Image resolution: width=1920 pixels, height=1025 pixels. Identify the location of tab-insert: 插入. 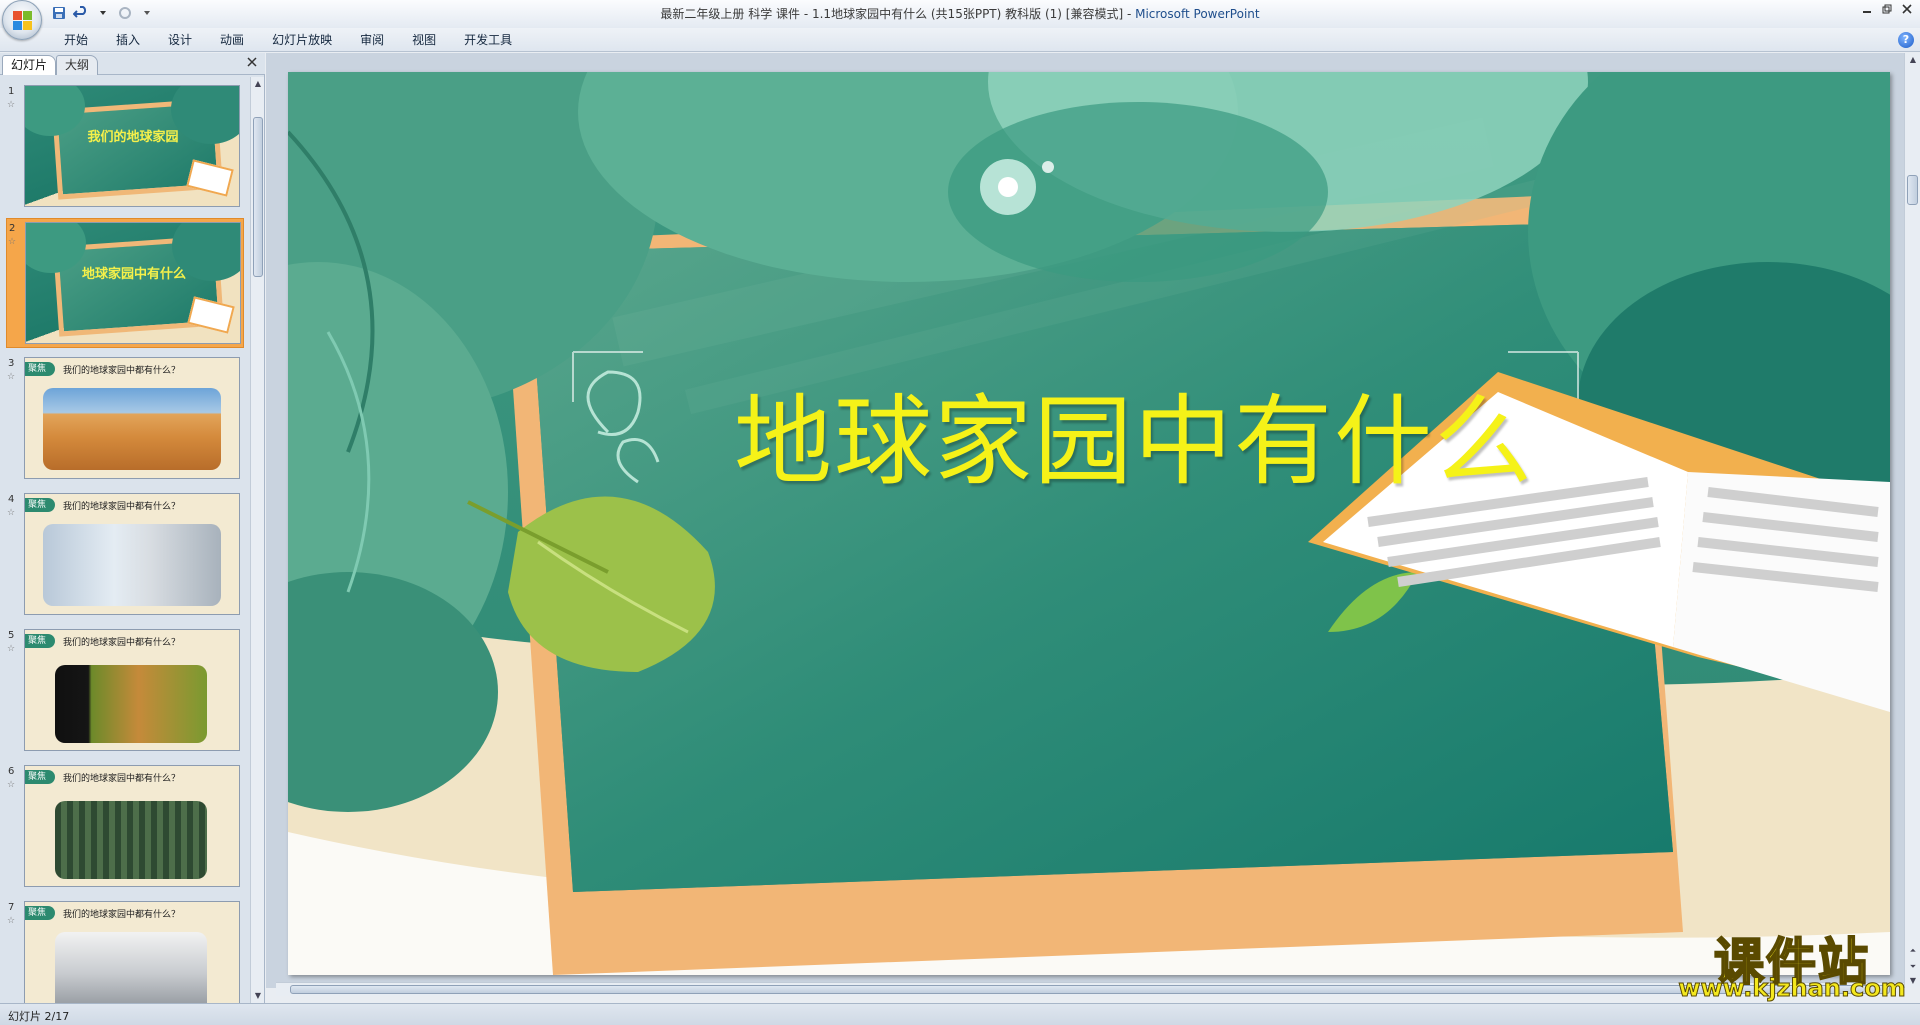
(128, 40).